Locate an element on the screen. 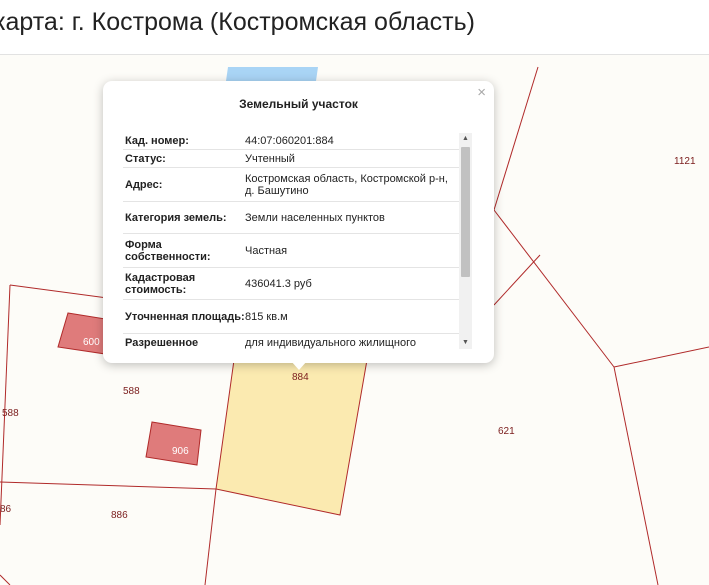  boundary-top-right-c is located at coordinates (517, 280).